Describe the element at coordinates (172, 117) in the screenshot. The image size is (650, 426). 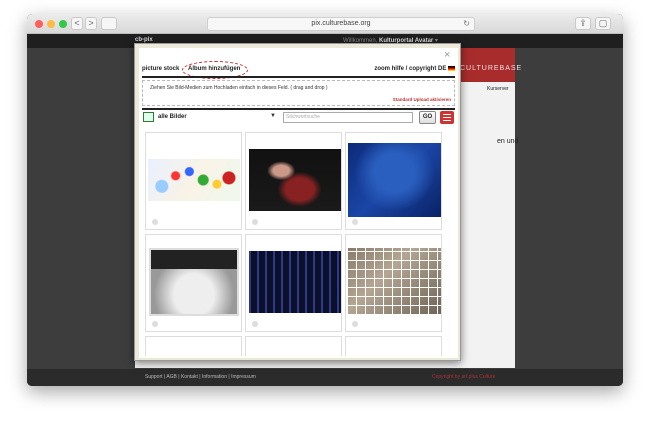
I see `filter-select: alle Bilder` at that location.